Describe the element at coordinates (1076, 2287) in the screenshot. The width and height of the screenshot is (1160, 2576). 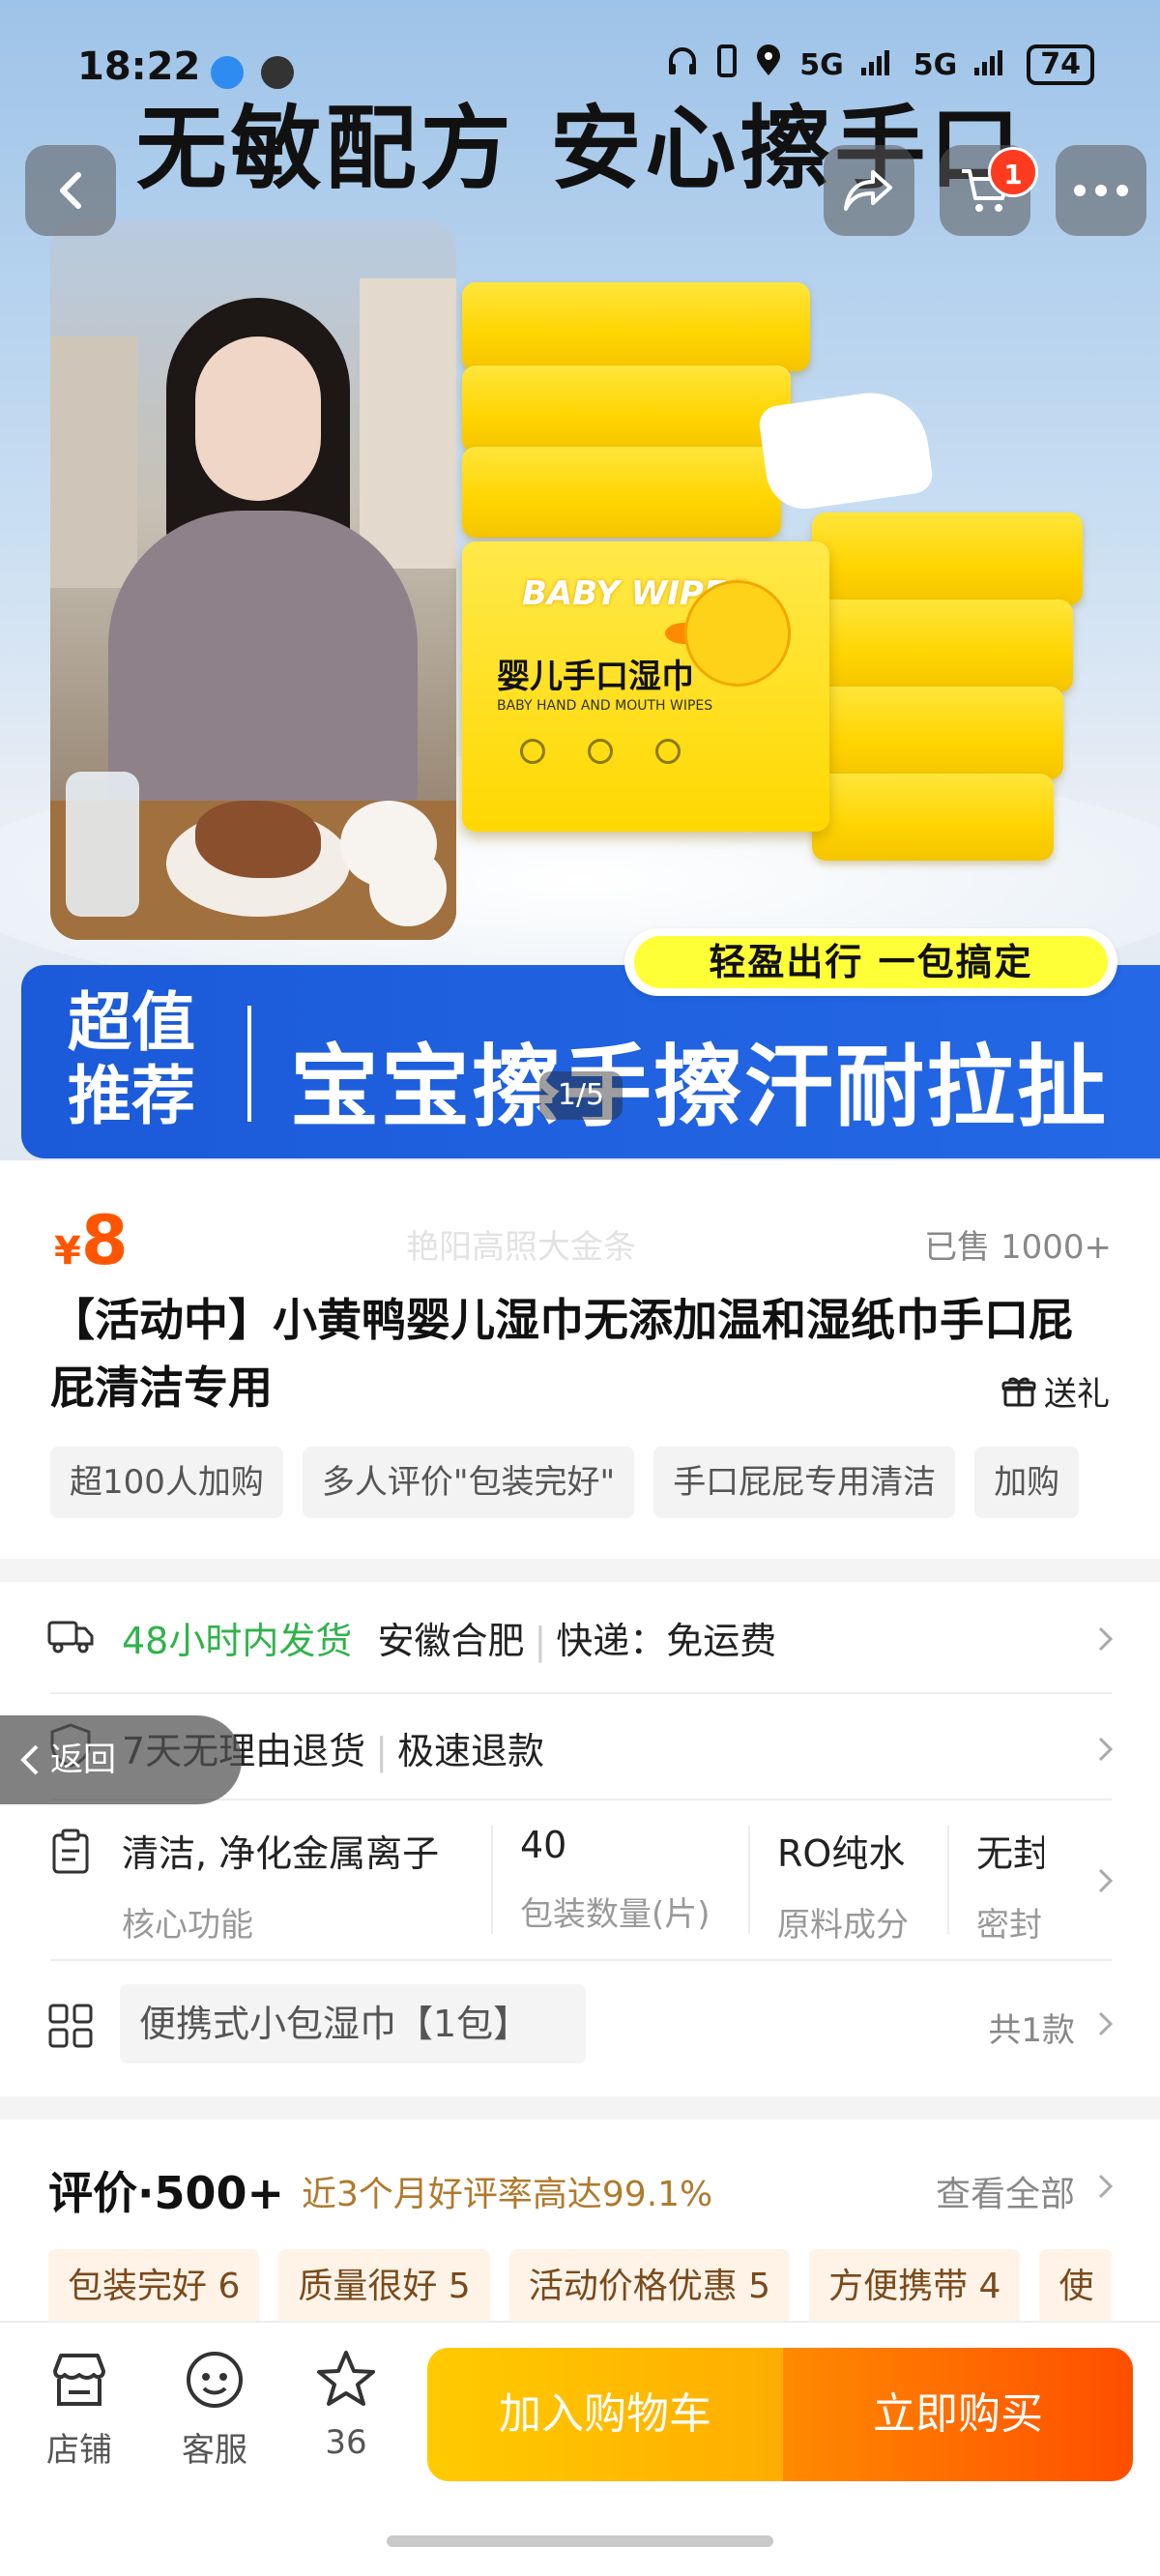
I see `review-chip: 使` at that location.